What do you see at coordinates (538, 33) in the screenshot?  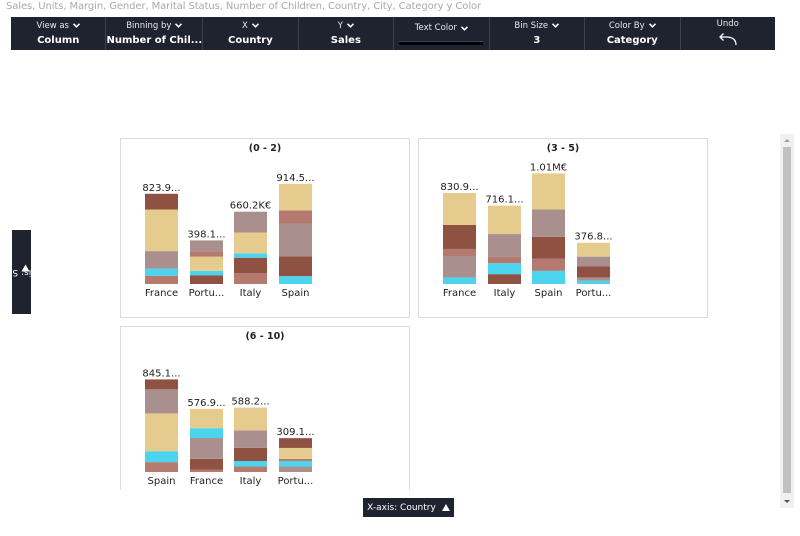 I see `toolbar-bin-size-button: Bin Size 3` at bounding box center [538, 33].